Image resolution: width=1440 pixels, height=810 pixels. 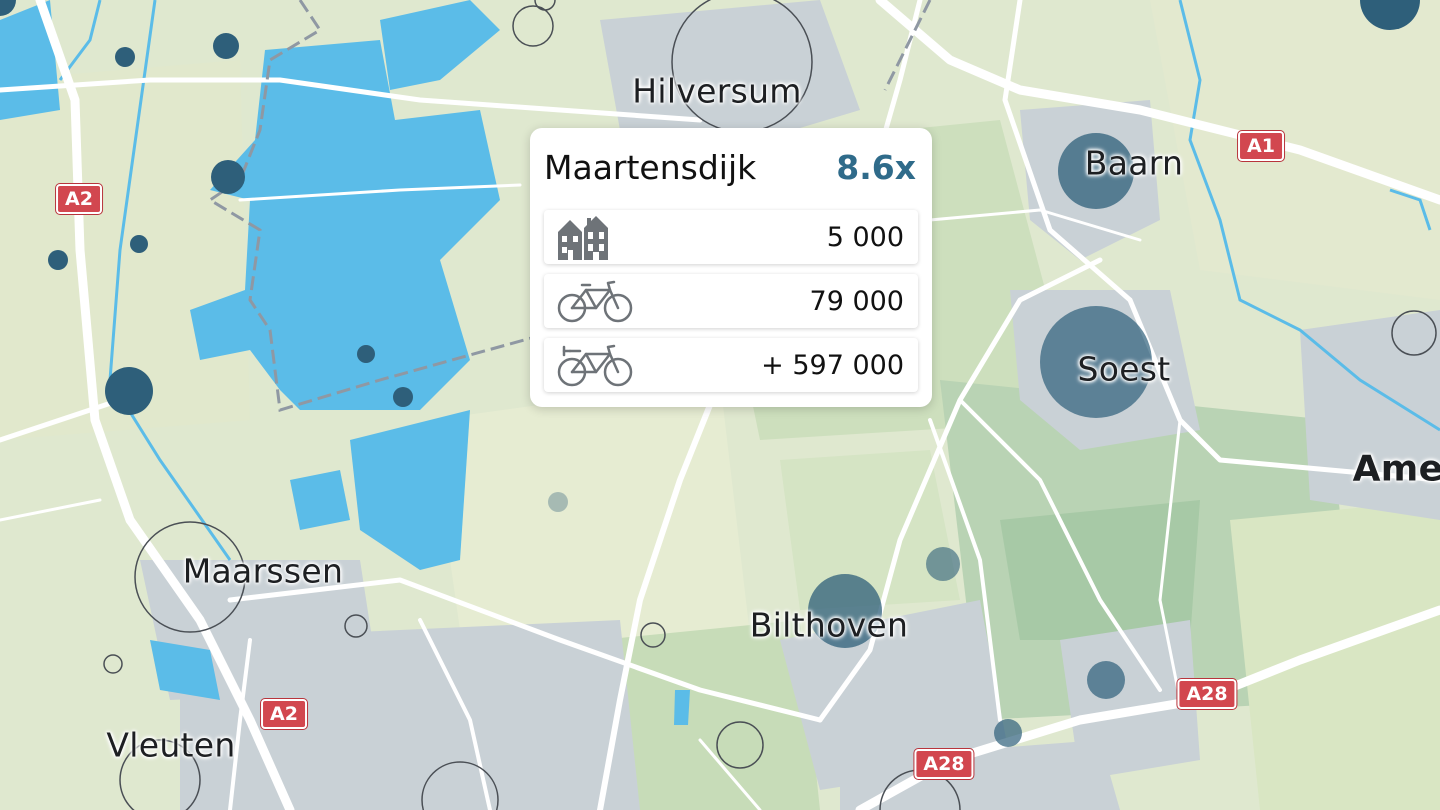 I want to click on selected-location-marker, so click(x=8, y=8).